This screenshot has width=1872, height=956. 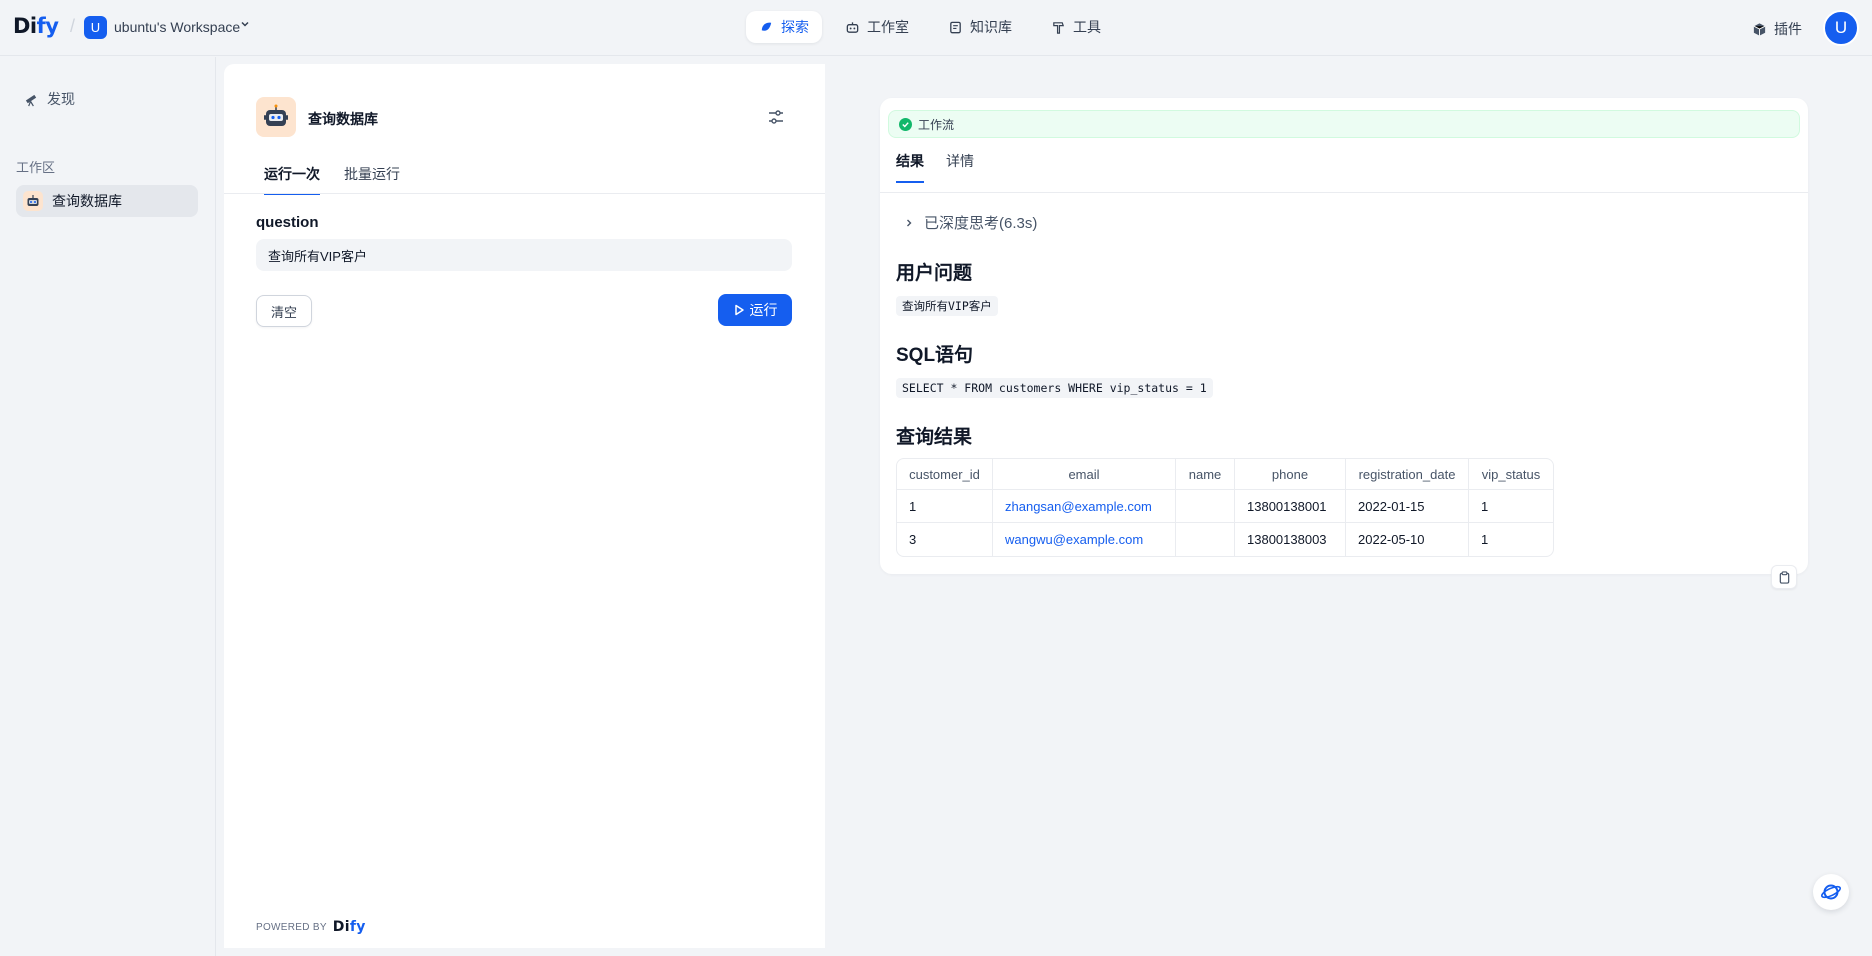 I want to click on column-header: registration_date, so click(x=1407, y=474).